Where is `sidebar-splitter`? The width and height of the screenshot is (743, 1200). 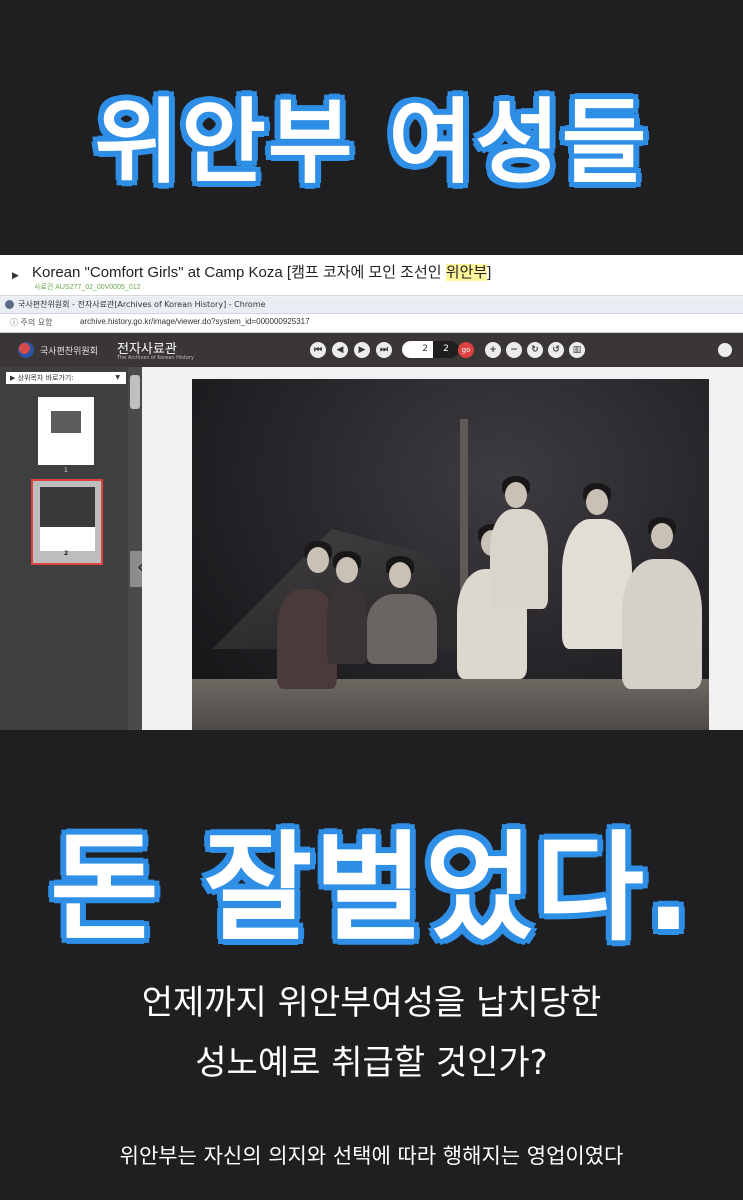
sidebar-splitter is located at coordinates (135, 548).